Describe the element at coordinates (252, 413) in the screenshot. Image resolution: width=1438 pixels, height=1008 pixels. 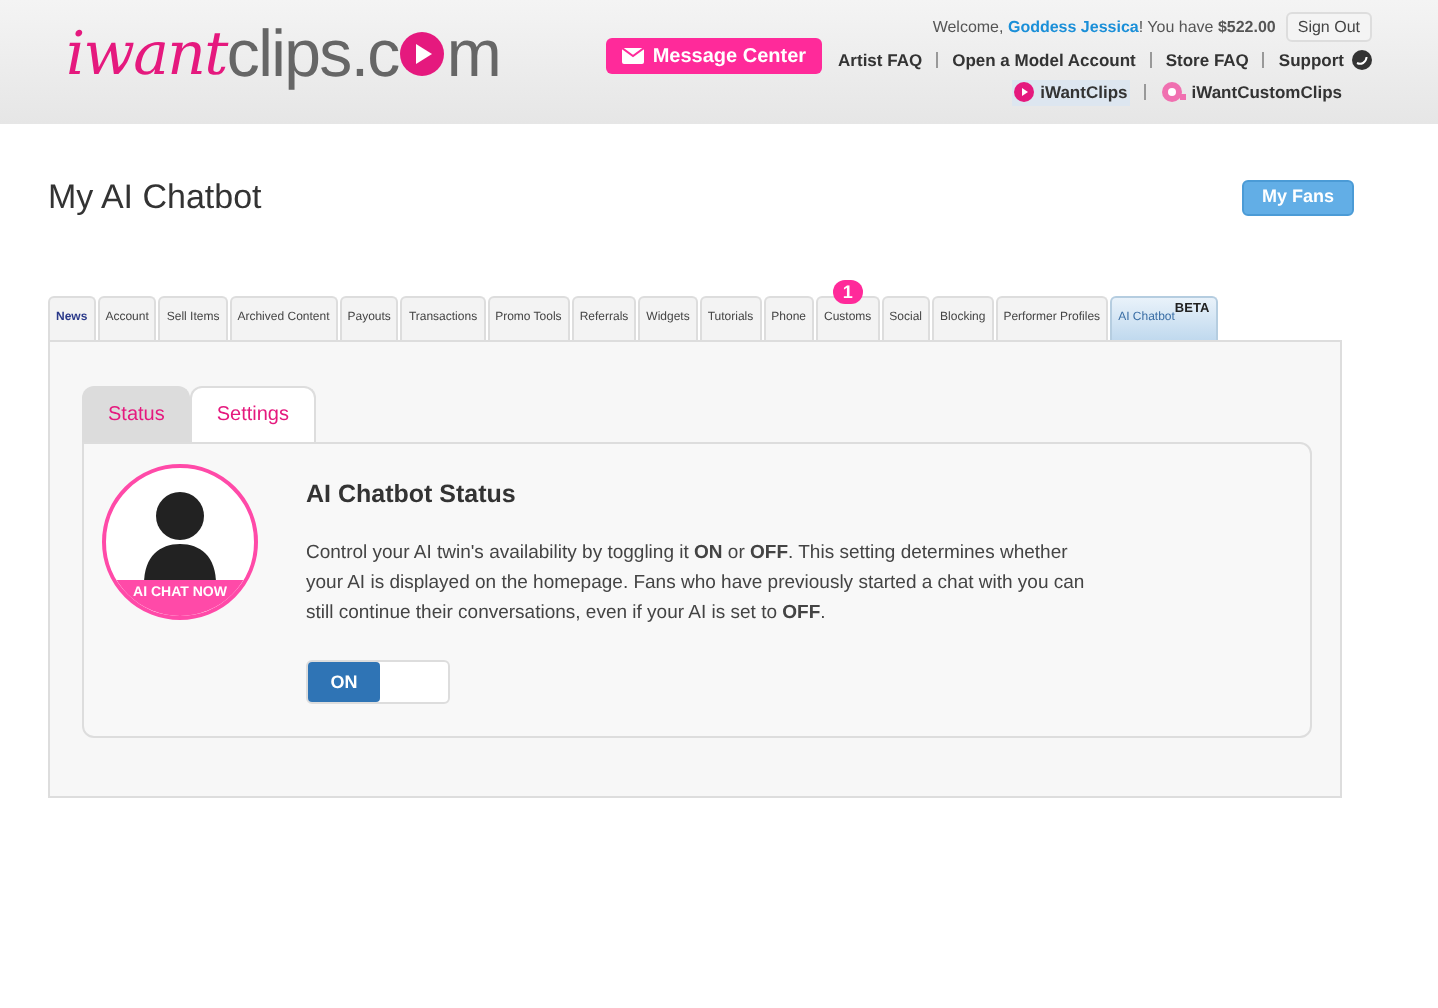
I see `sub-tab: Settings` at that location.